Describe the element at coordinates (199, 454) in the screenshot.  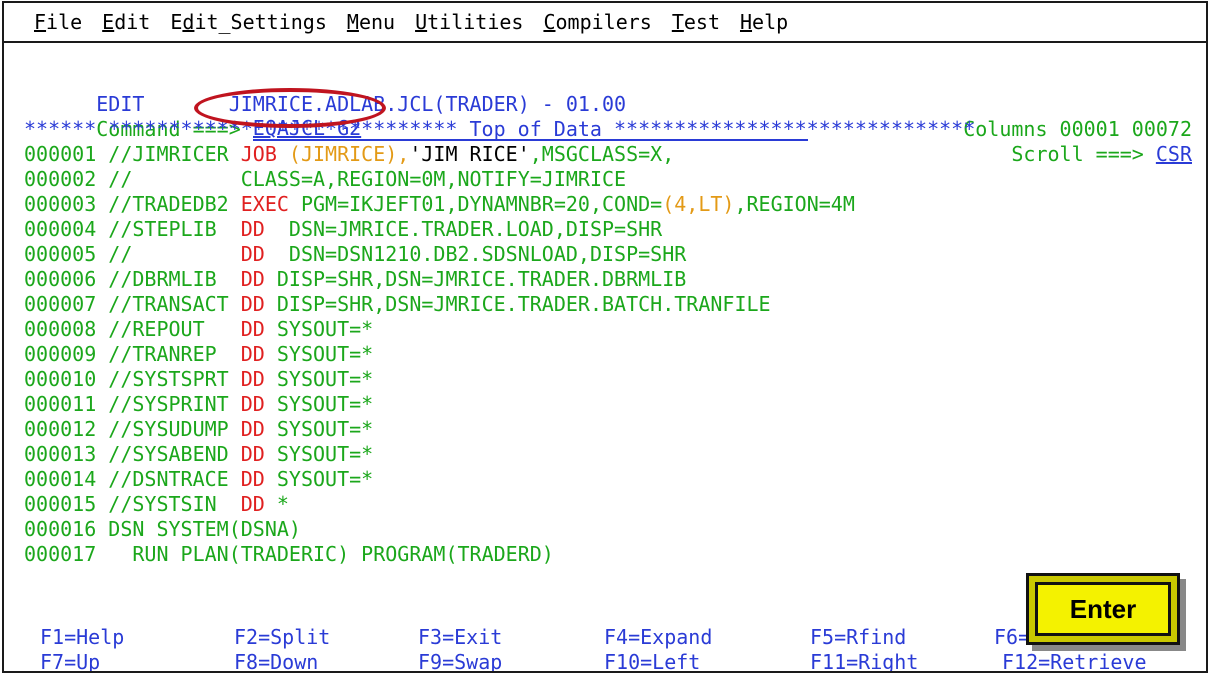
I see `code-line: 000013 //SYSABEND DD SYSOUT=*` at that location.